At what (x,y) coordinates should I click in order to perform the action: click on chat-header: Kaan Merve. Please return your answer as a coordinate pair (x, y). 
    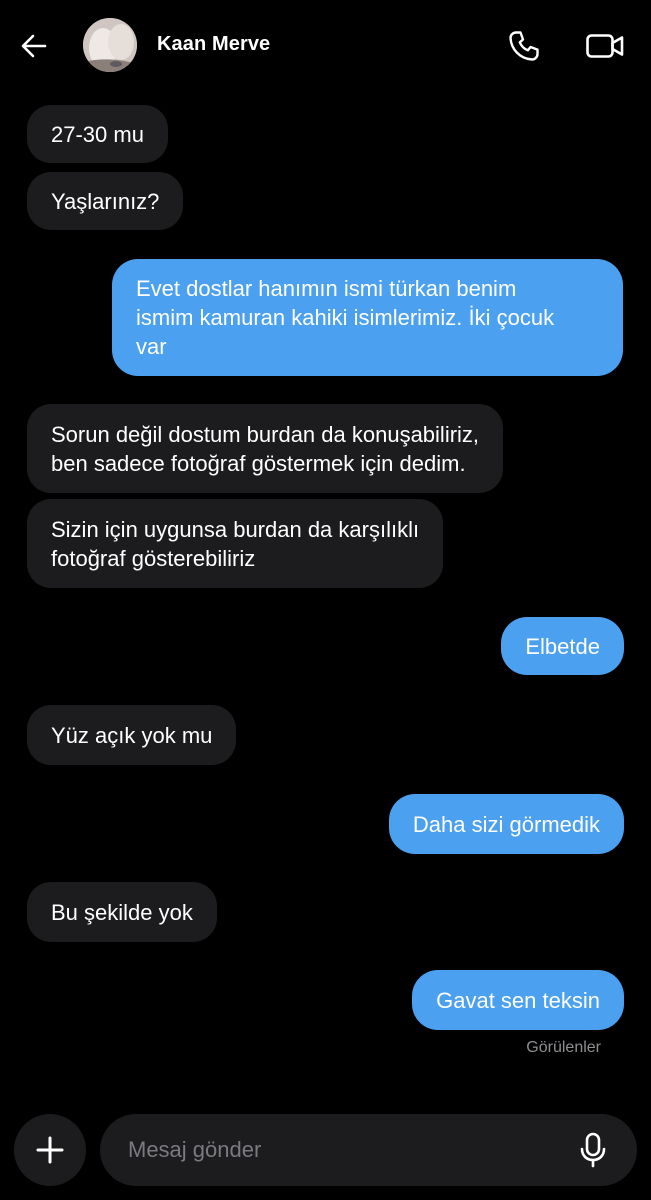
    Looking at the image, I should click on (325, 46).